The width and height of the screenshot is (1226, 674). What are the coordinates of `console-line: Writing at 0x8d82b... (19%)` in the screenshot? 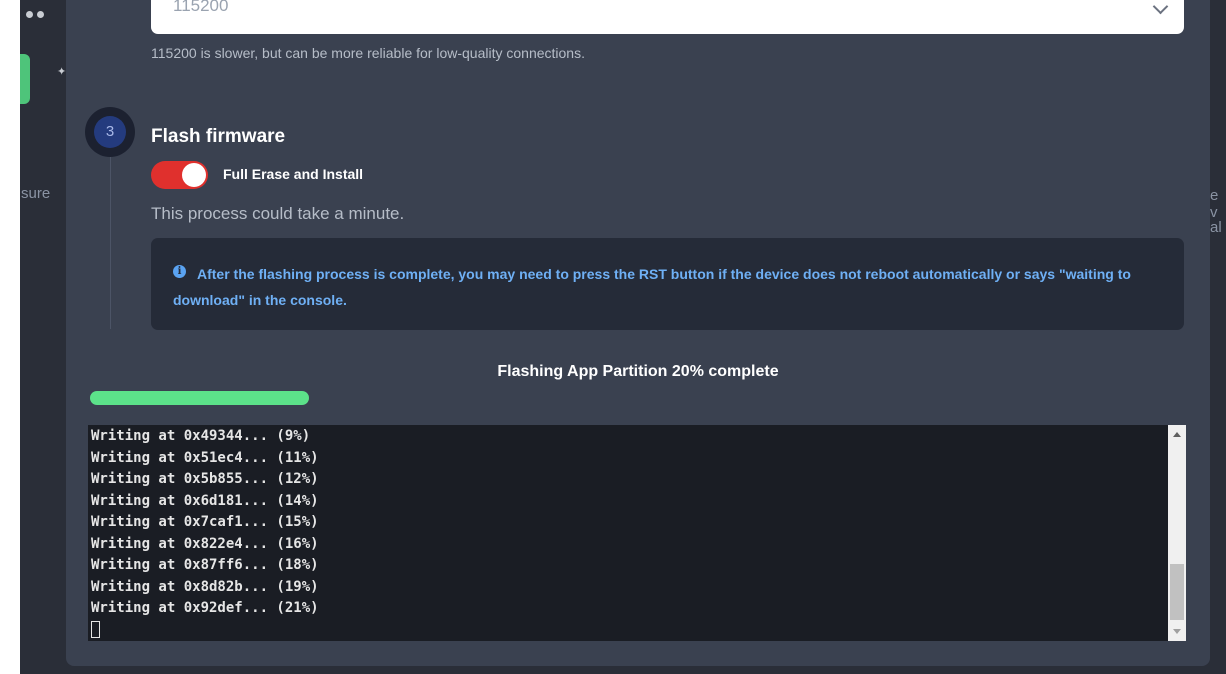 It's located at (205, 586).